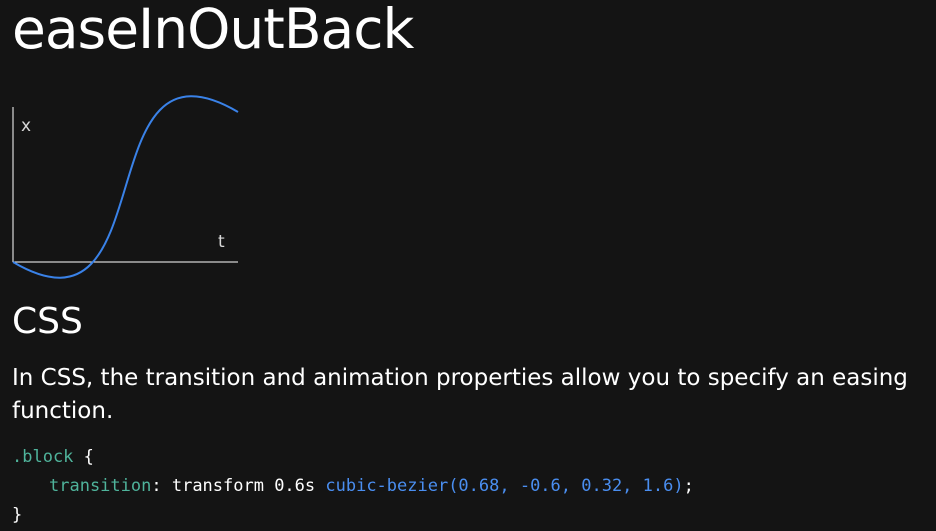 This screenshot has height=531, width=936. What do you see at coordinates (353, 457) in the screenshot?
I see `code-line-1: .block {` at bounding box center [353, 457].